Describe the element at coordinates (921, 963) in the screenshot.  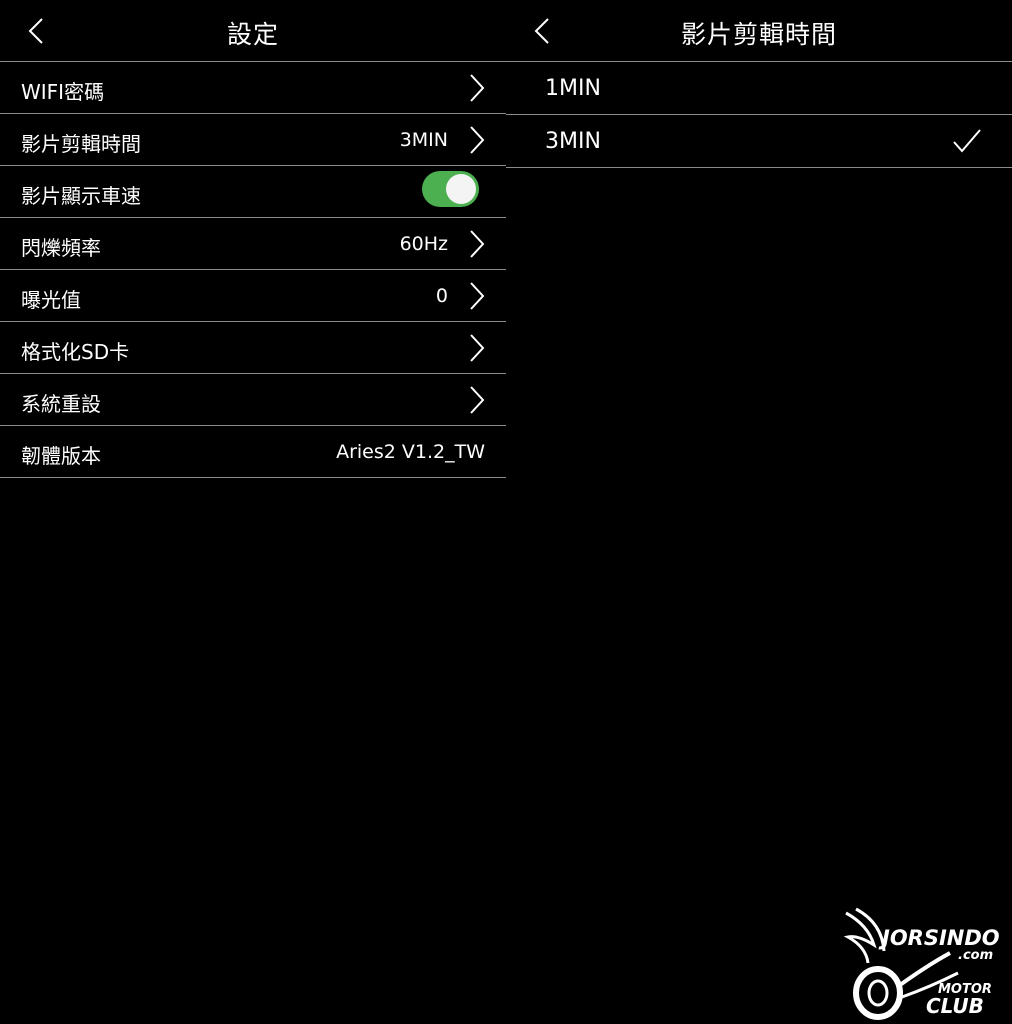
I see `jorsindo-watermark-logo: JORSINDO .com MOTOR CLUB` at that location.